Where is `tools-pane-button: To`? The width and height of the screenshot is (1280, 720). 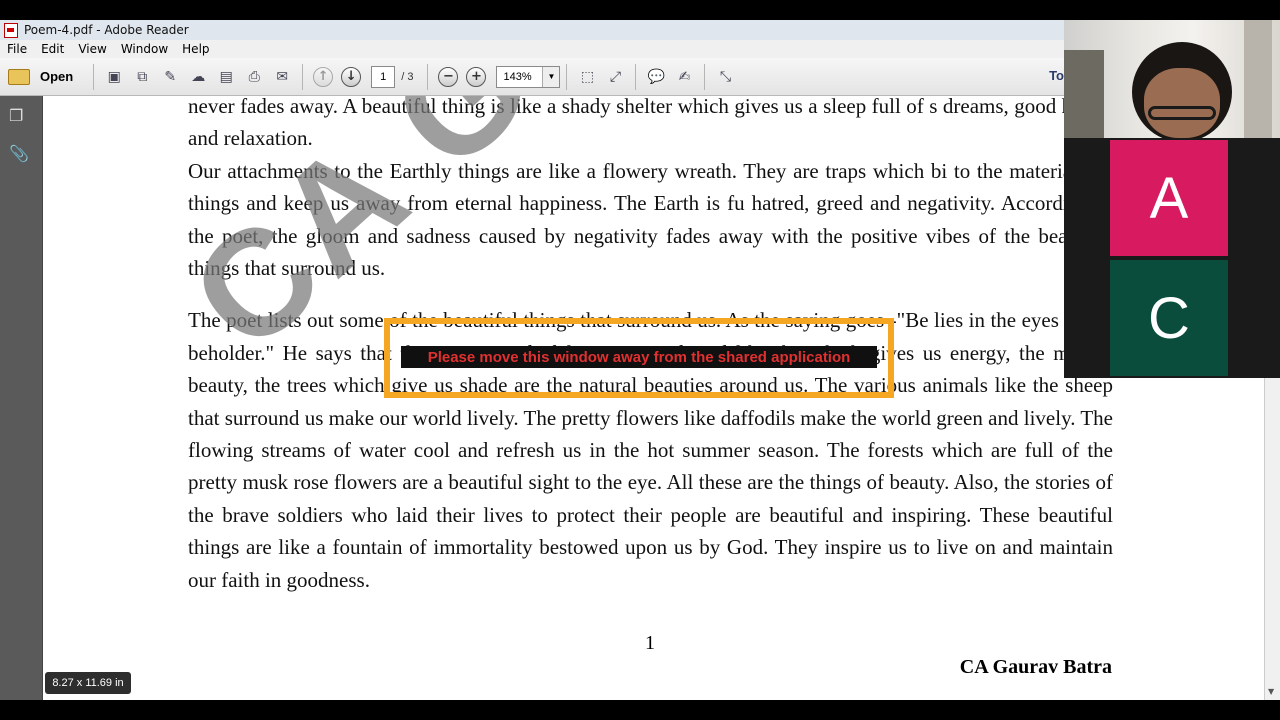 tools-pane-button: To is located at coordinates (1056, 75).